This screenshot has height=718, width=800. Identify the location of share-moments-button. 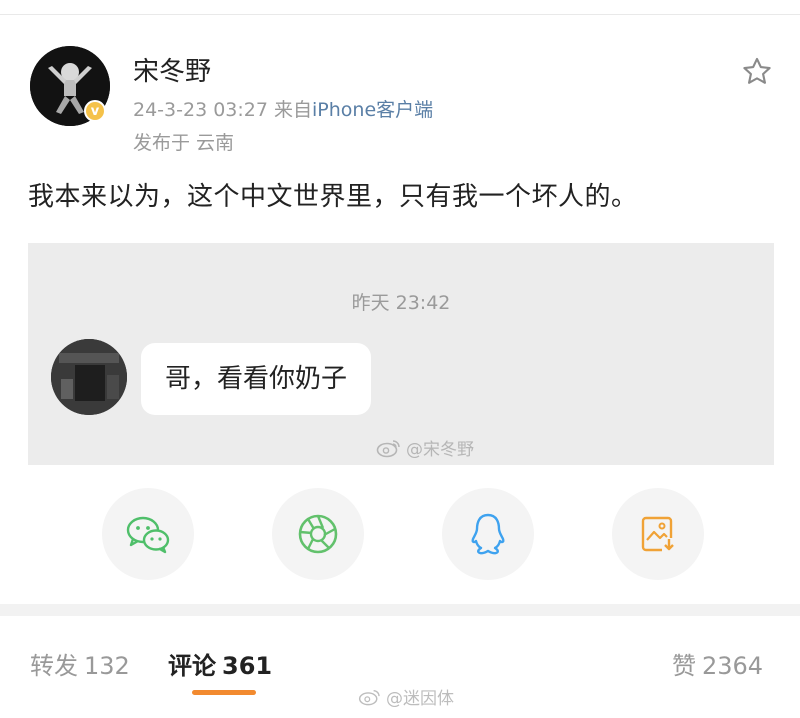
(318, 534).